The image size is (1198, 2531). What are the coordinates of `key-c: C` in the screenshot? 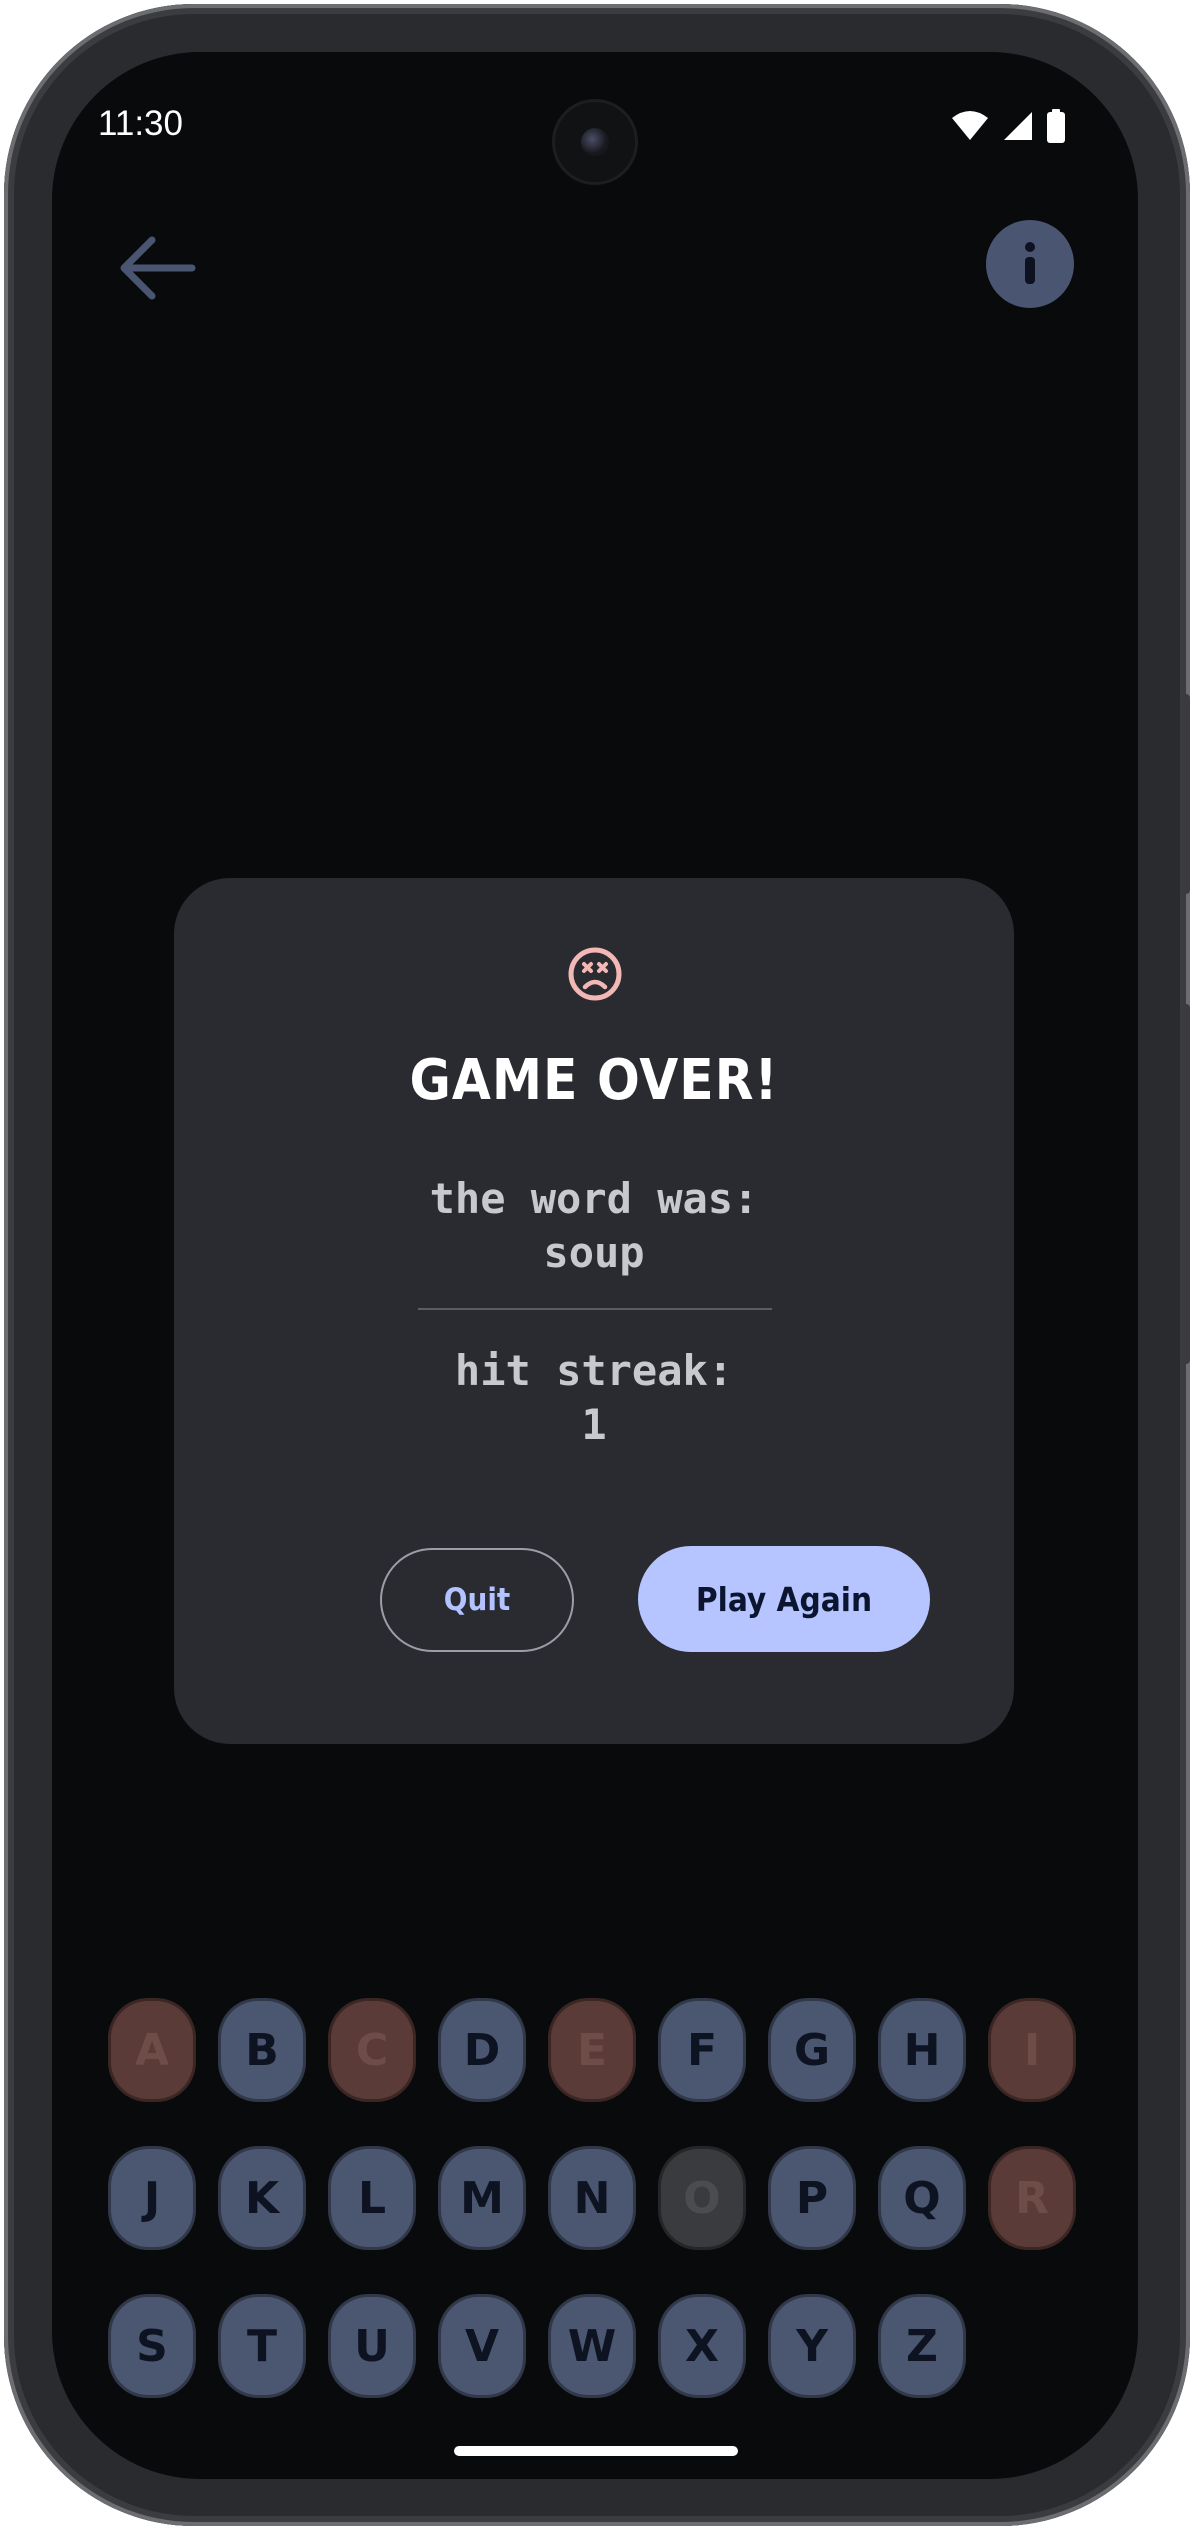 It's located at (372, 2050).